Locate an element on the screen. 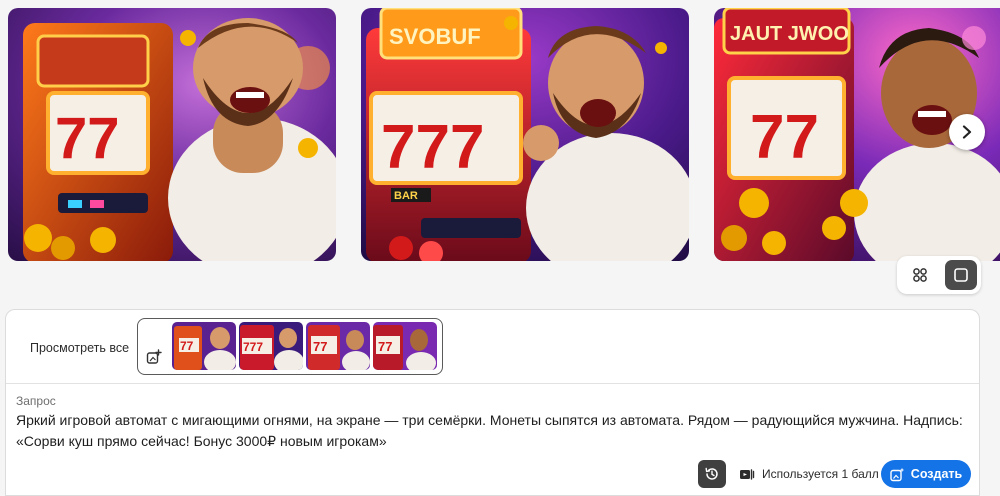 Image resolution: width=1000 pixels, height=496 pixels. thumbnail-3-image: 77 is located at coordinates (338, 346).